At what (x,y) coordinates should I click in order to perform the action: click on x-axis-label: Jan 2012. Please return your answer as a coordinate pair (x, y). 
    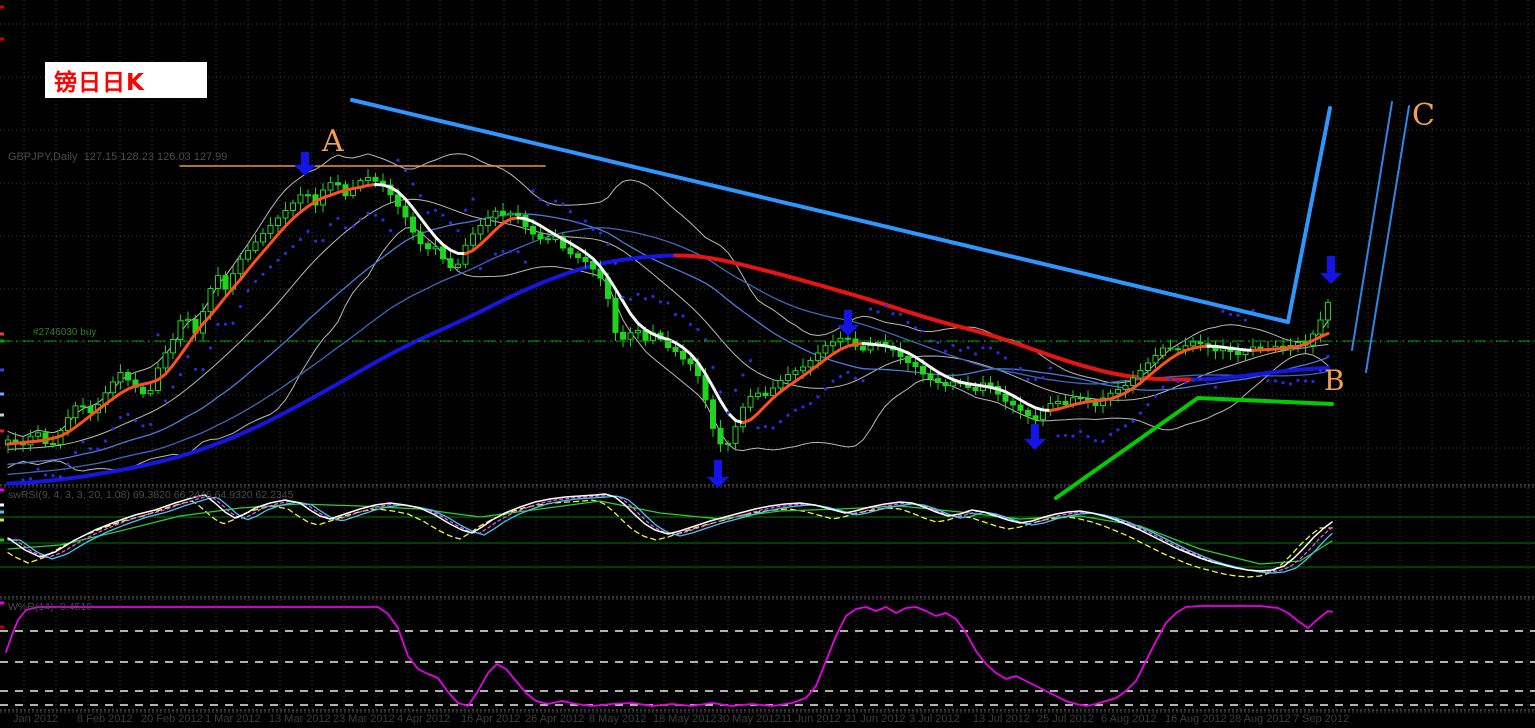
    Looking at the image, I should click on (36, 719).